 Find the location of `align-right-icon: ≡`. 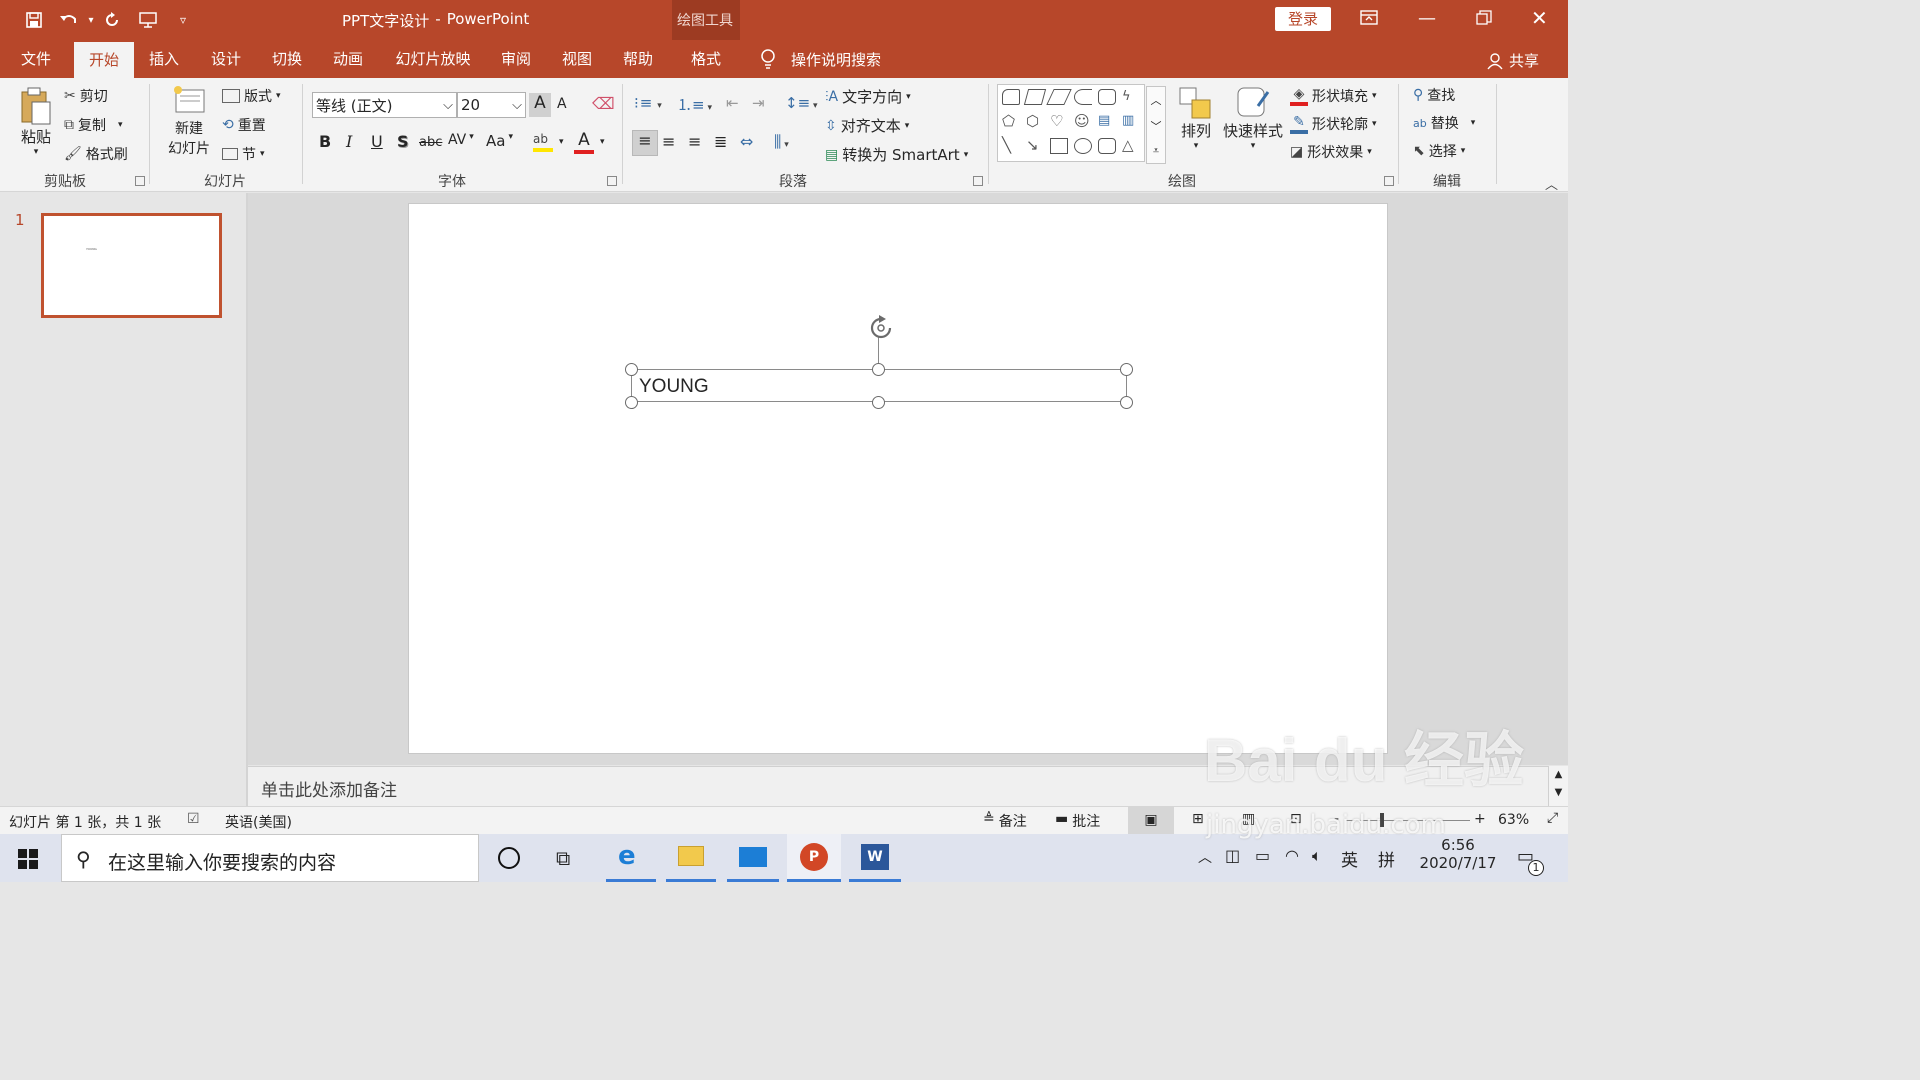

align-right-icon: ≡ is located at coordinates (694, 141).